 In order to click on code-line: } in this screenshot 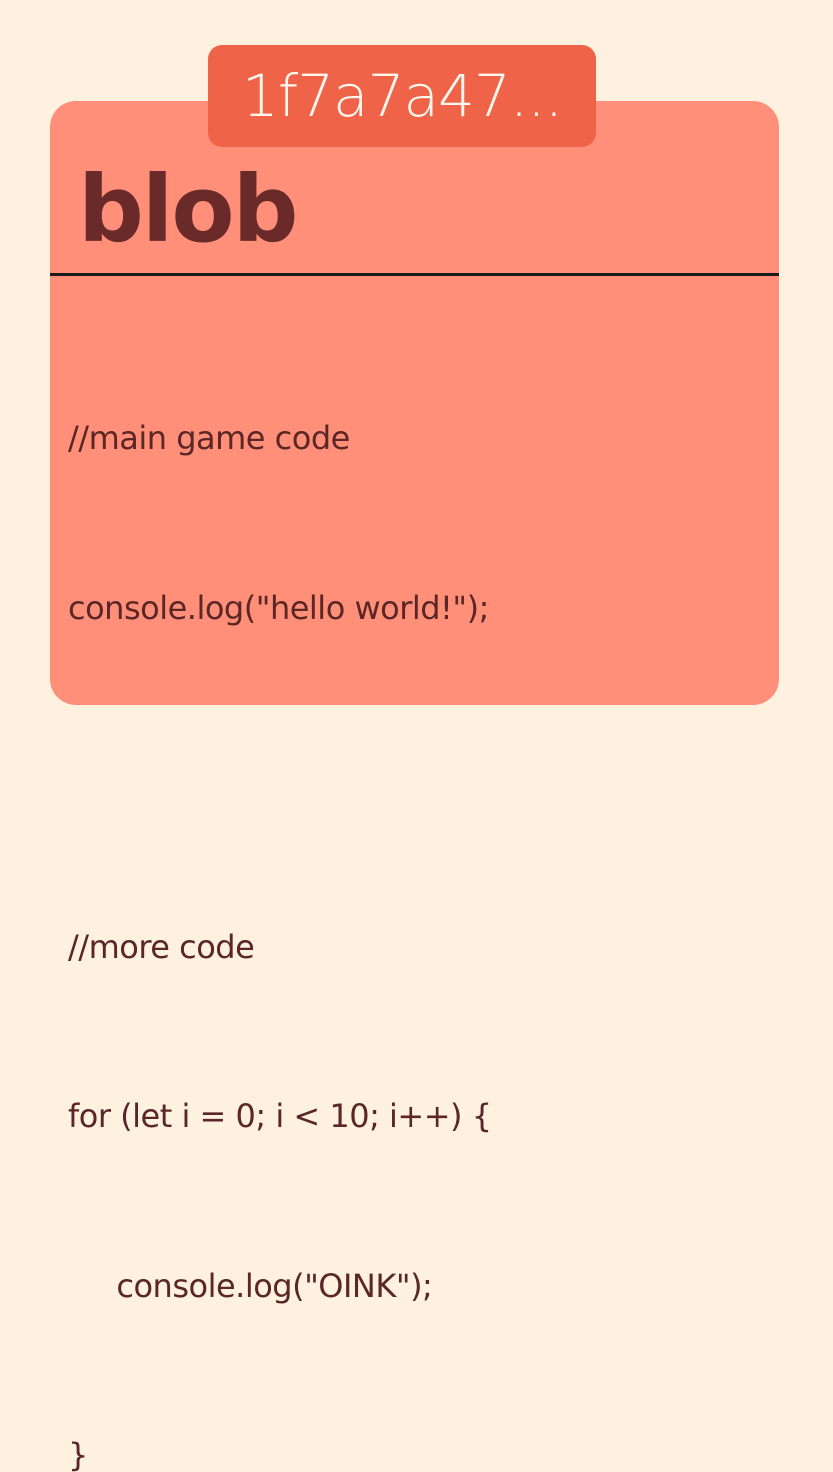, I will do `click(78, 1454)`.